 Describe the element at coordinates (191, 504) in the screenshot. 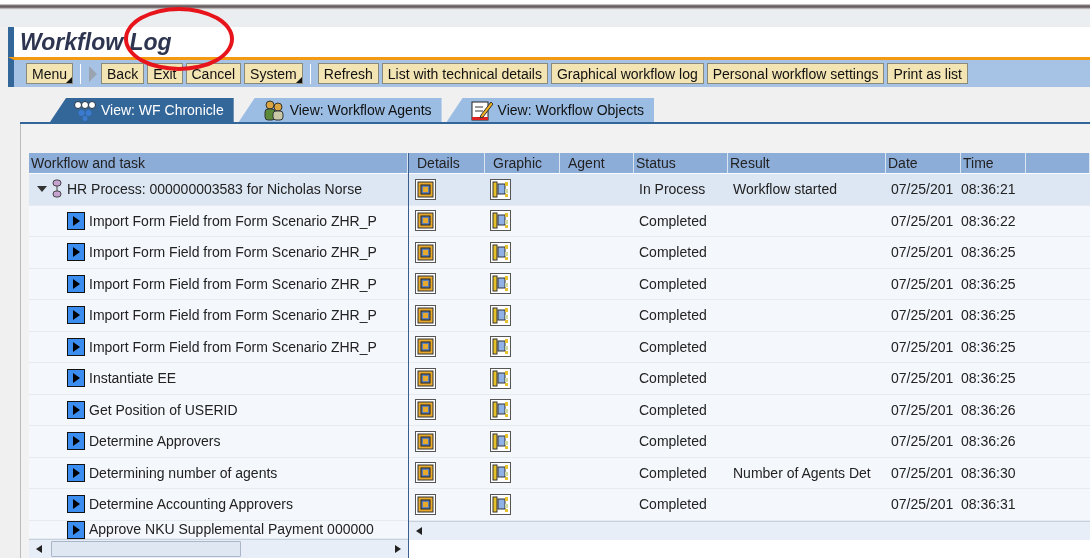

I see `task-name: Determine Accounting Approvers` at that location.